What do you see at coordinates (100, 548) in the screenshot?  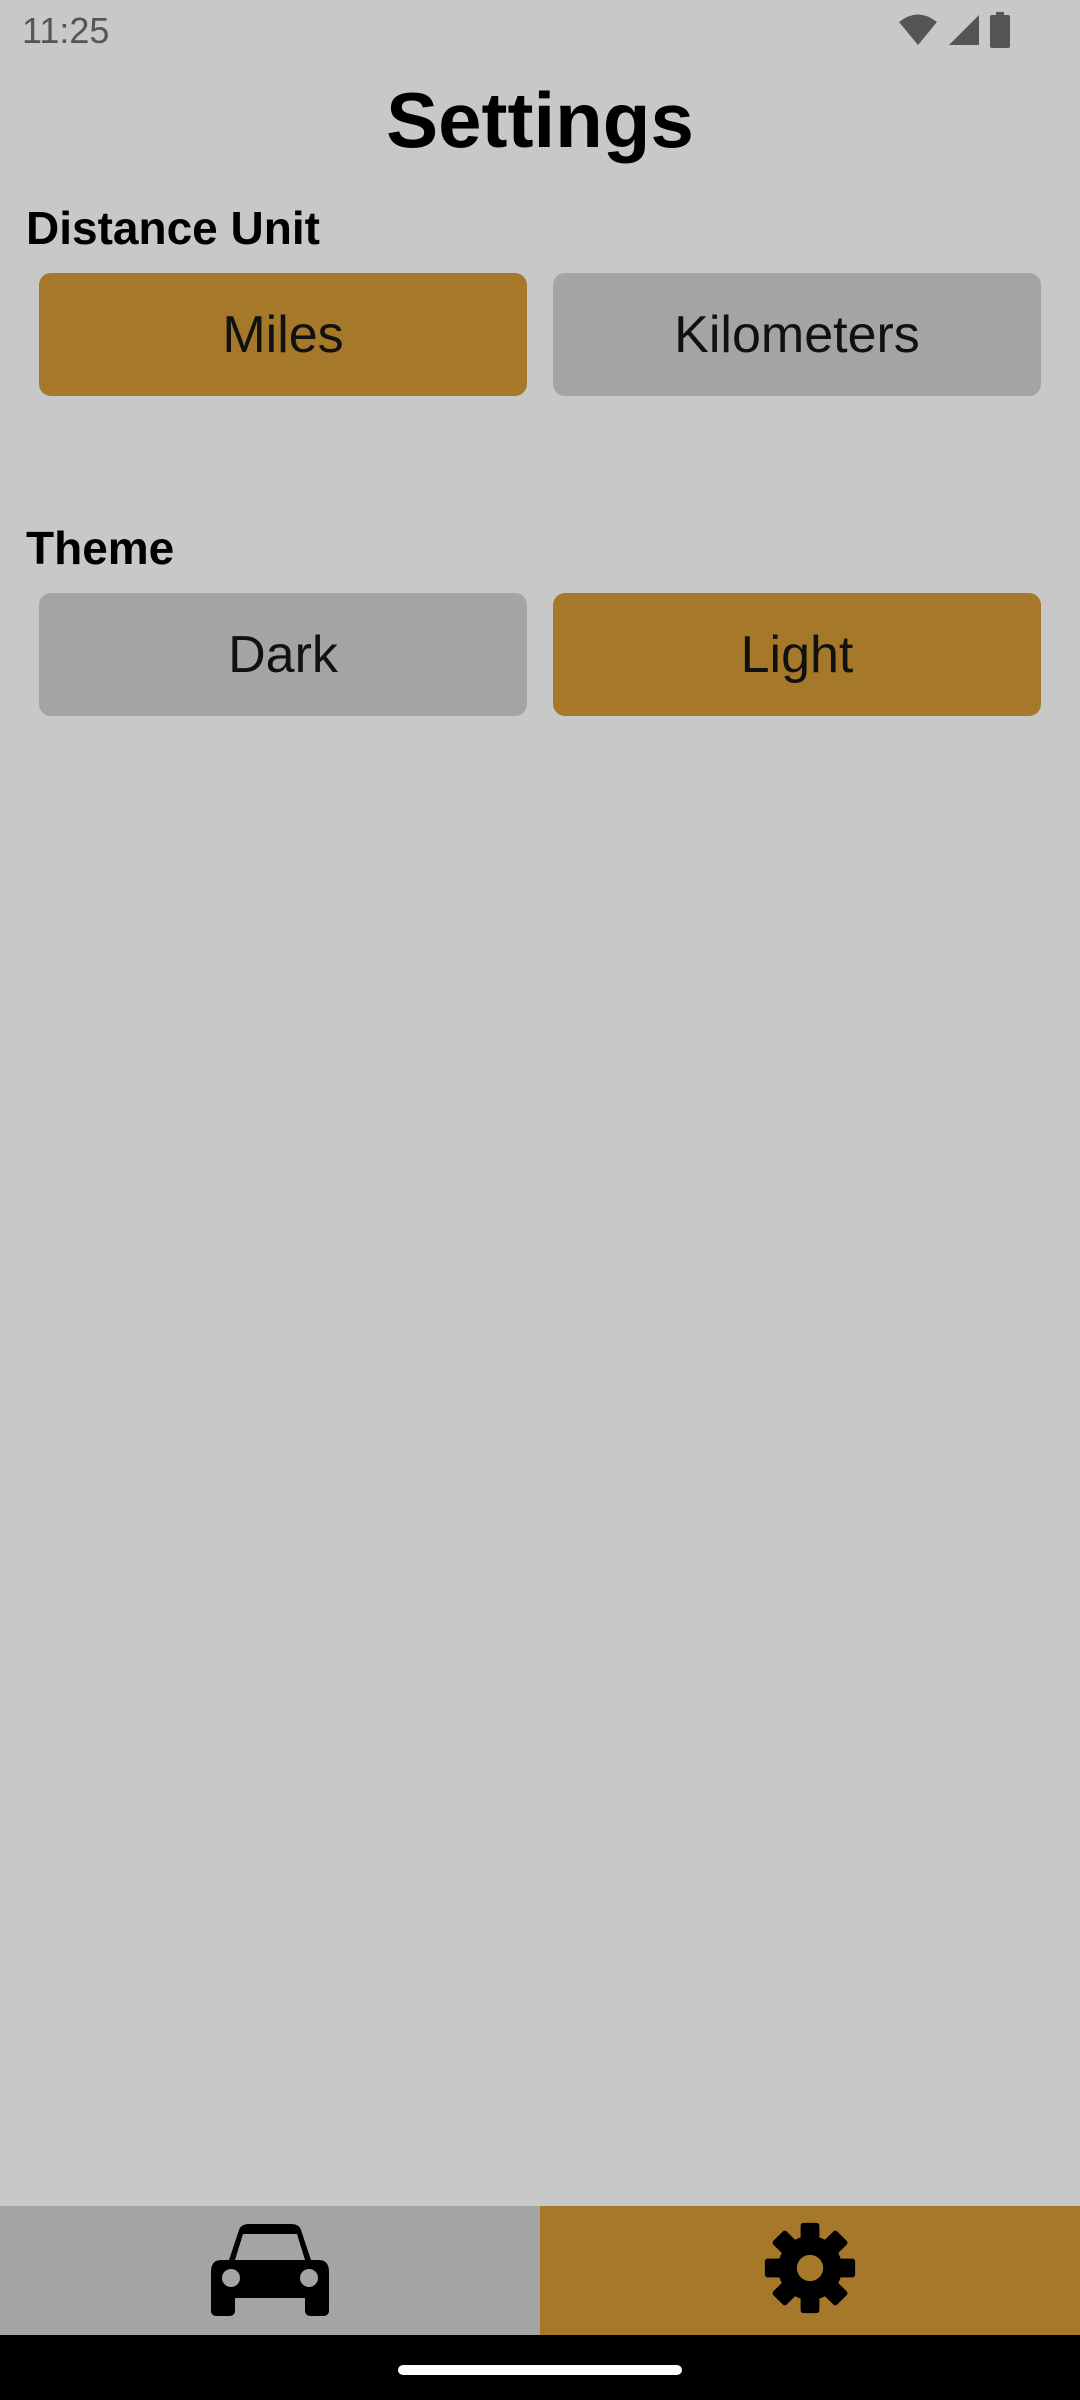 I see `theme-label: Theme` at bounding box center [100, 548].